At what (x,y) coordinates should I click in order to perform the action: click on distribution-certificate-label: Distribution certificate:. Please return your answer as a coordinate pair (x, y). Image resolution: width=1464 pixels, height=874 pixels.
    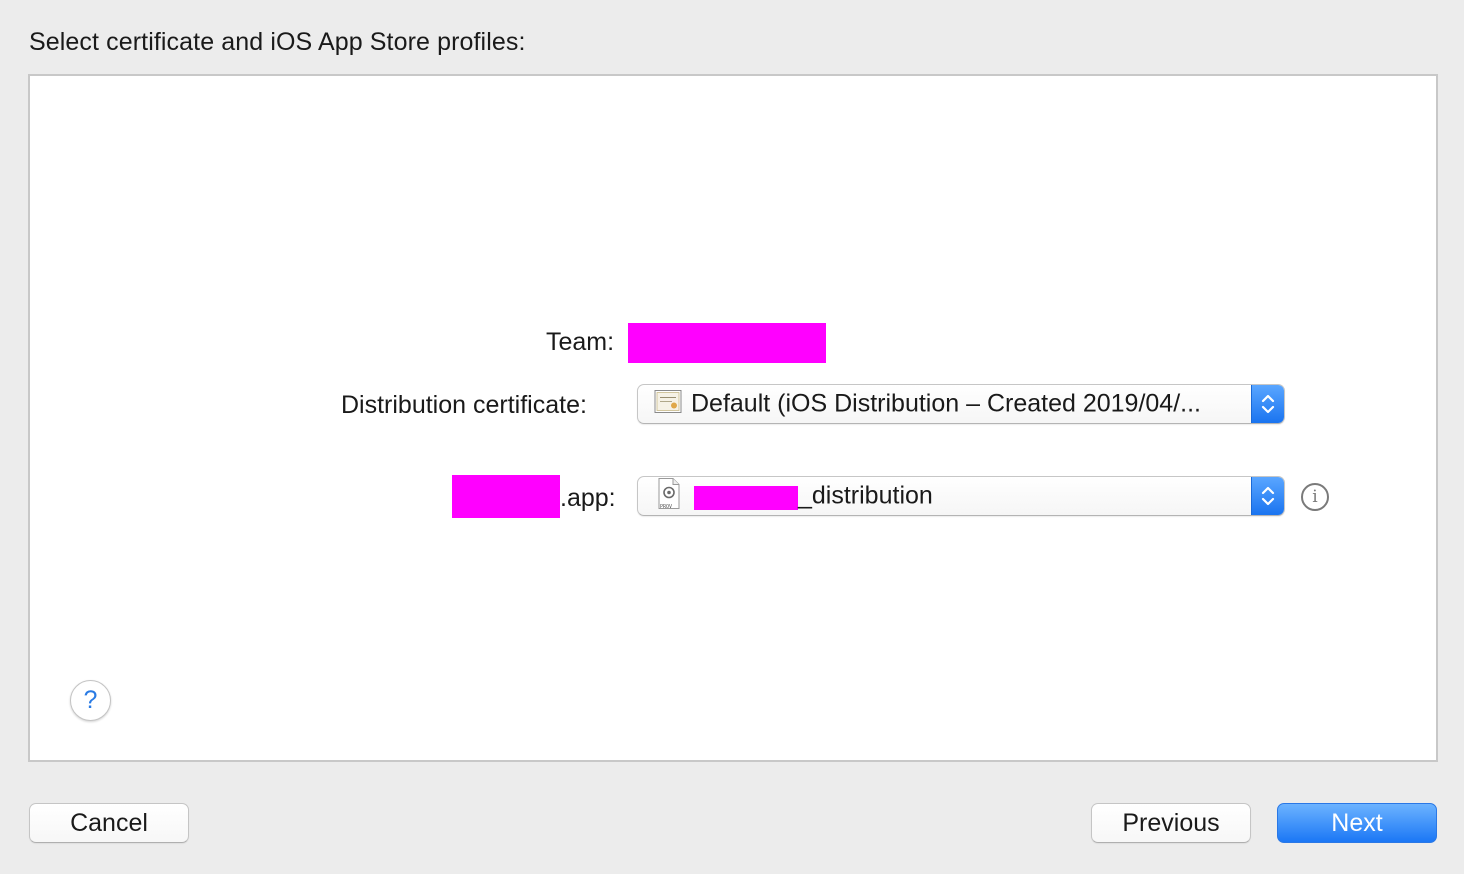
    Looking at the image, I should click on (464, 405).